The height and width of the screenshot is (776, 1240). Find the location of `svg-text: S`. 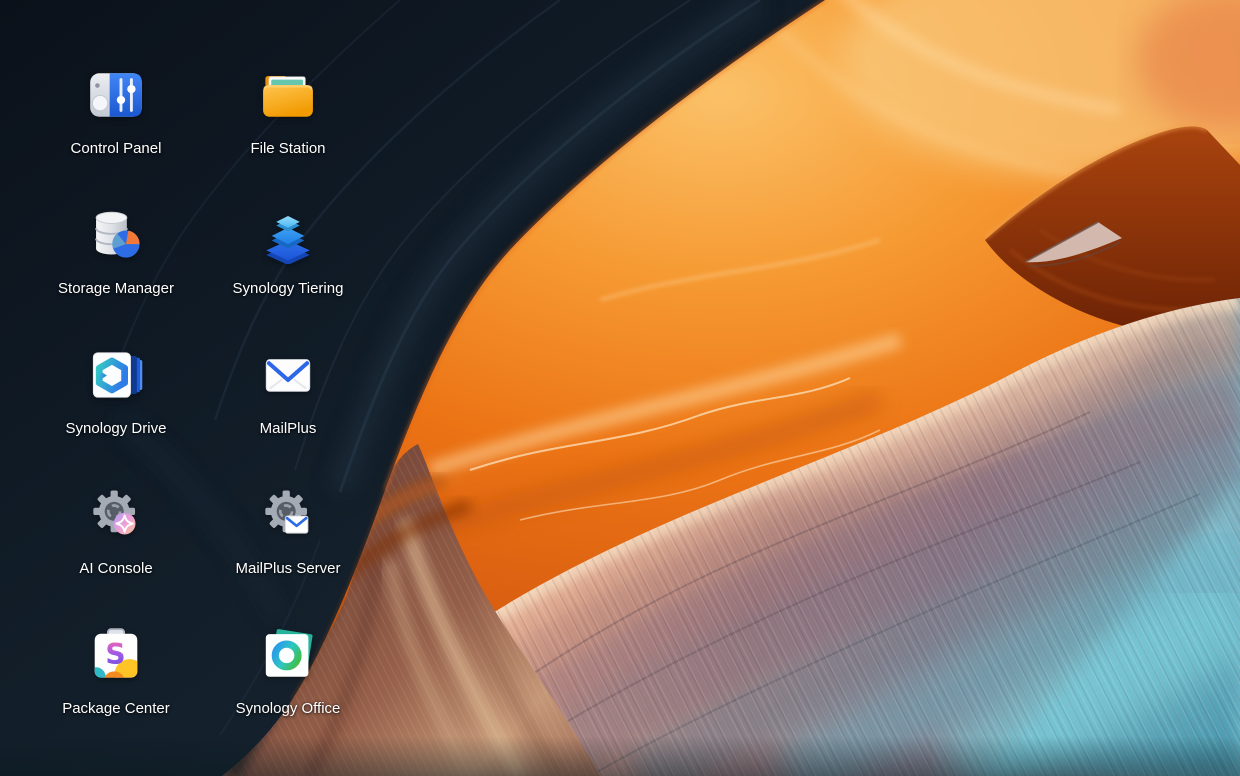

svg-text: S is located at coordinates (115, 654).